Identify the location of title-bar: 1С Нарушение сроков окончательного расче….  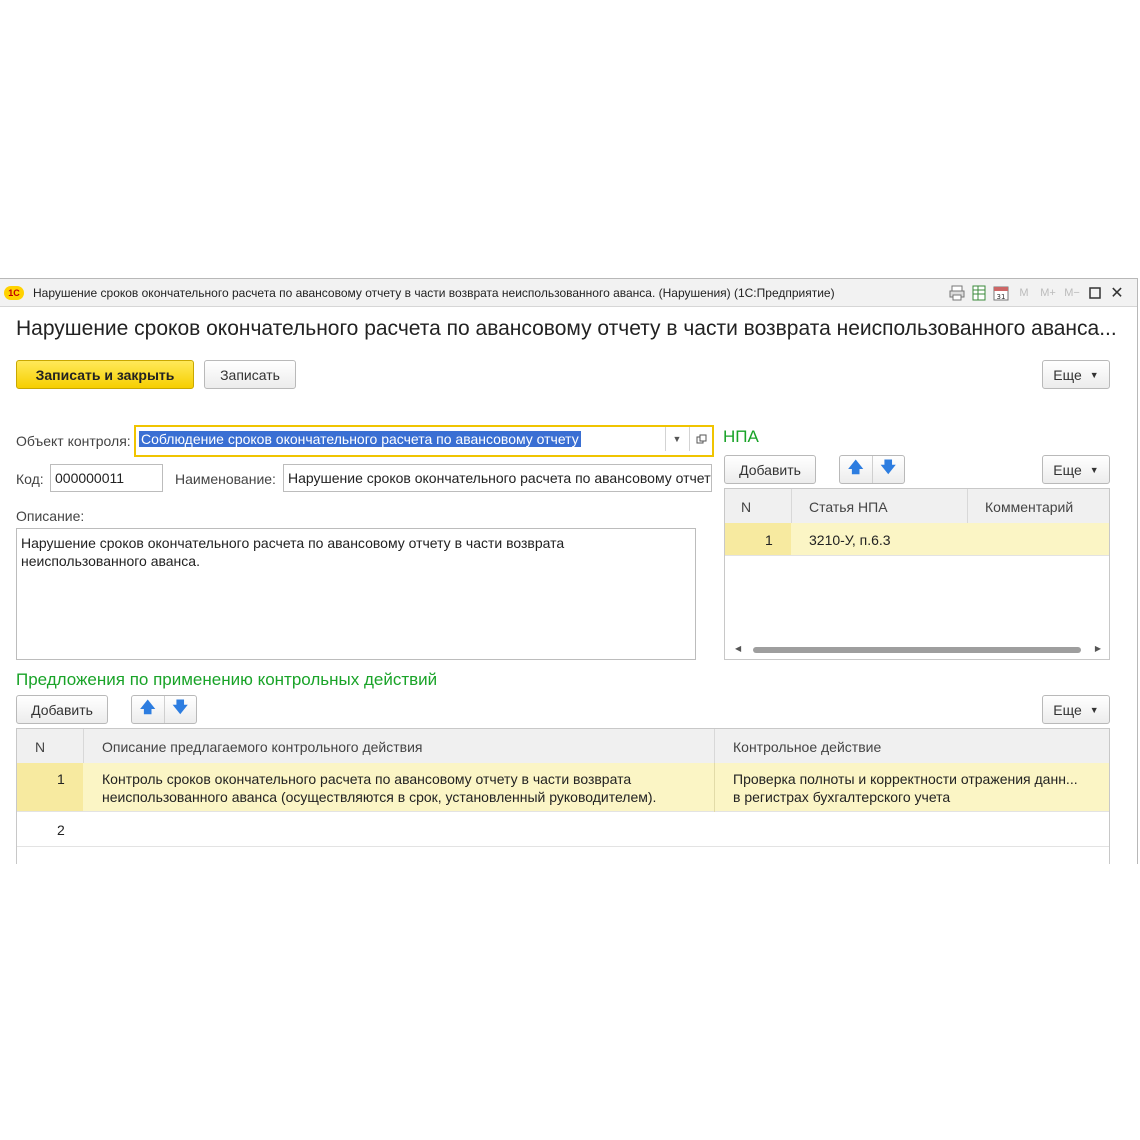
(568, 293).